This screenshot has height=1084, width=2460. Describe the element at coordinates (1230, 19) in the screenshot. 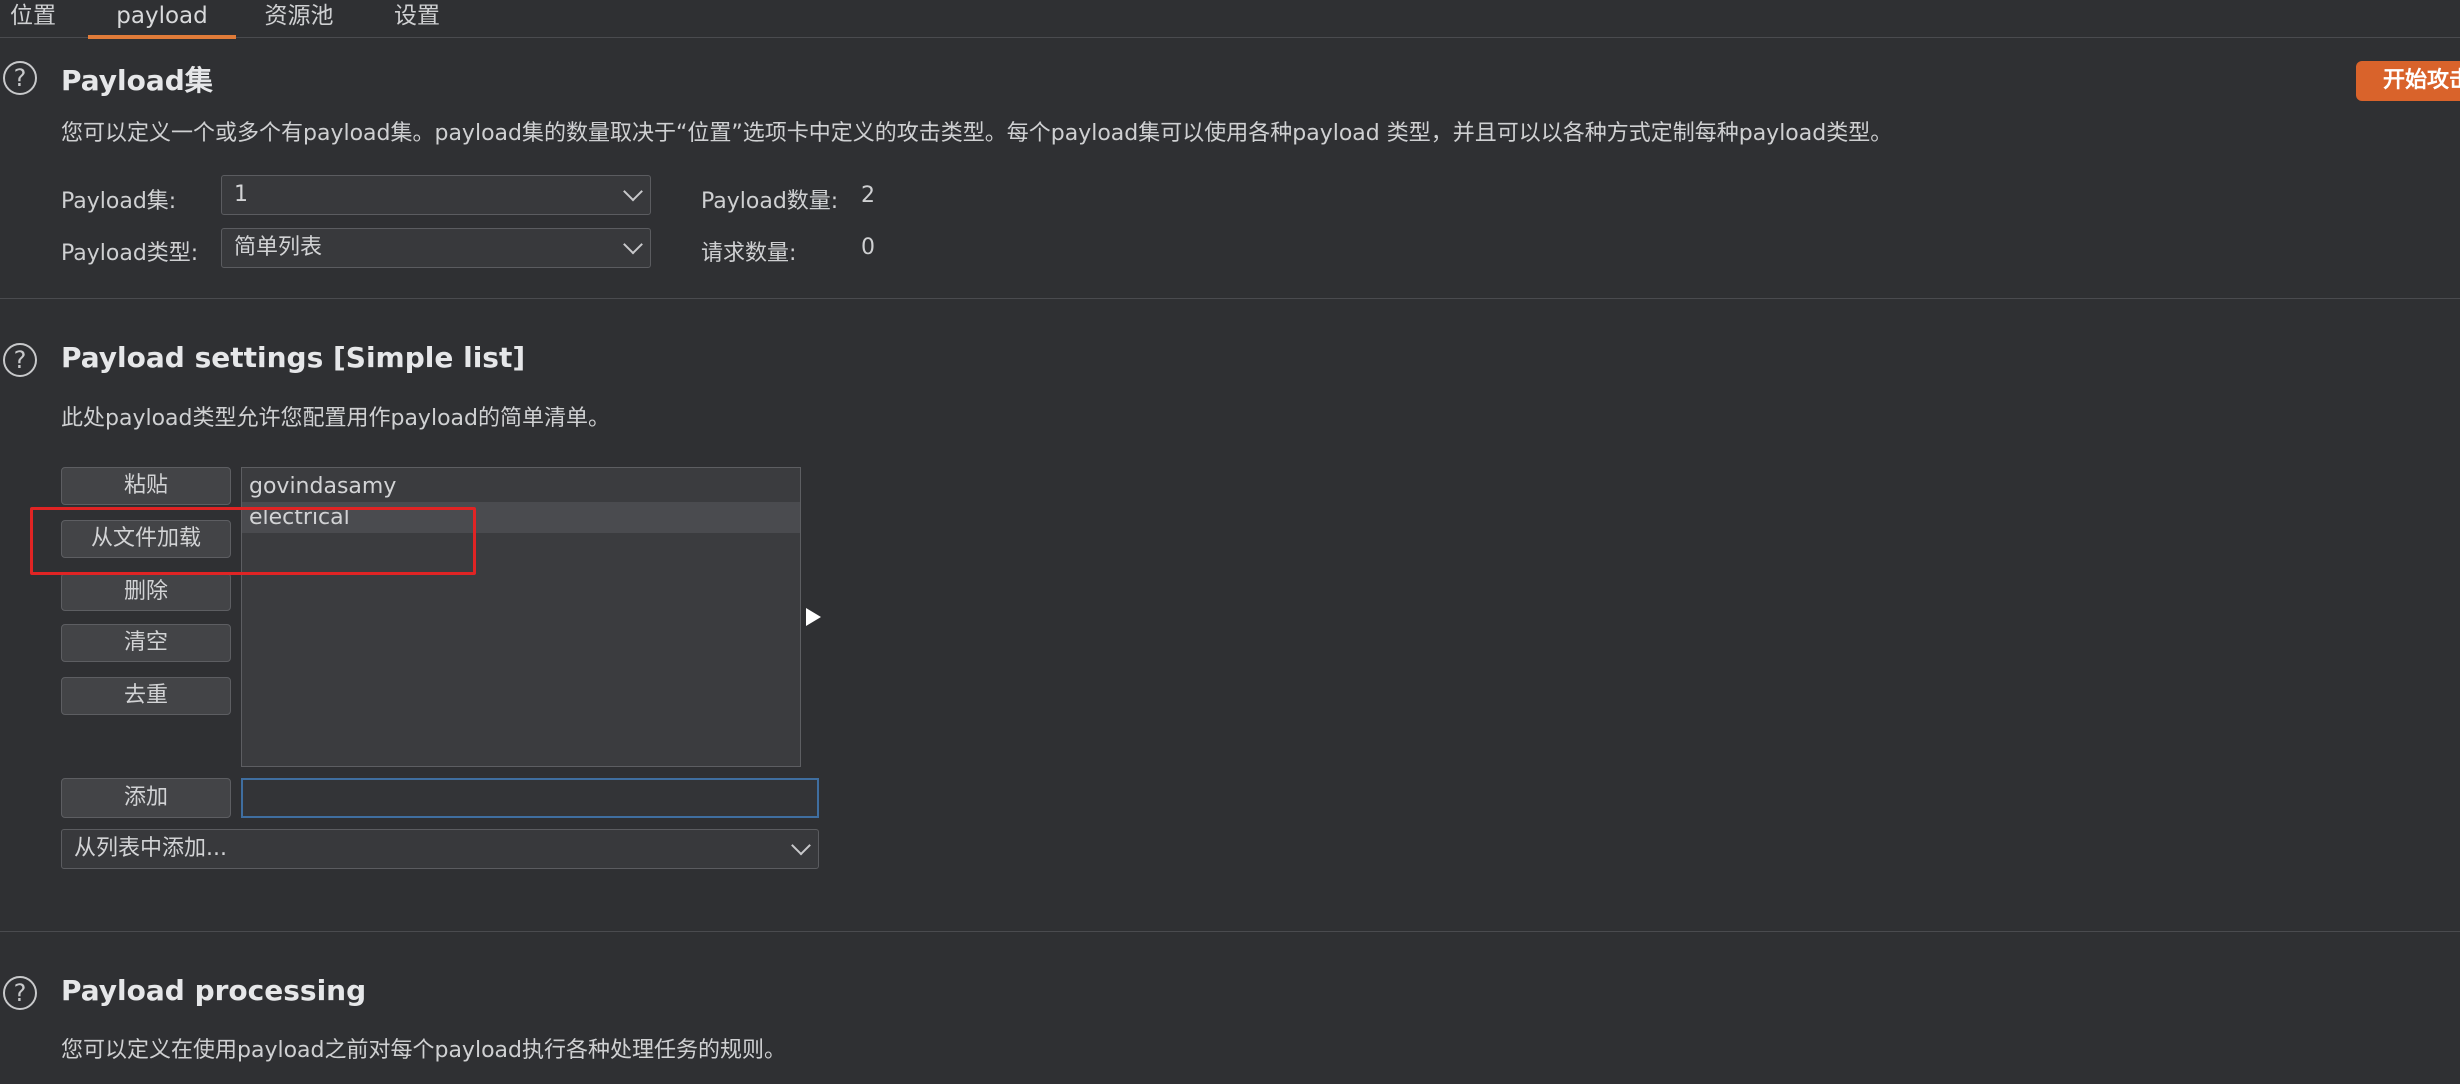

I see `tab-bar: 位置 payload 资源池 设置` at that location.